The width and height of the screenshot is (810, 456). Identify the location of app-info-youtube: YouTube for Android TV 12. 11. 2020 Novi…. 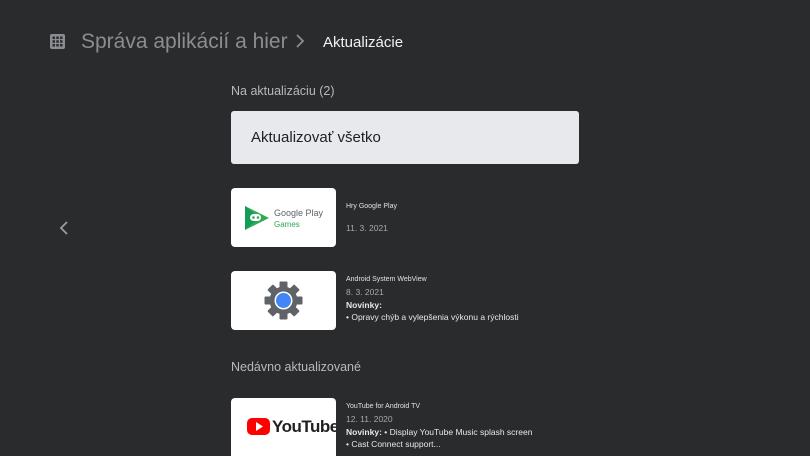
(439, 425).